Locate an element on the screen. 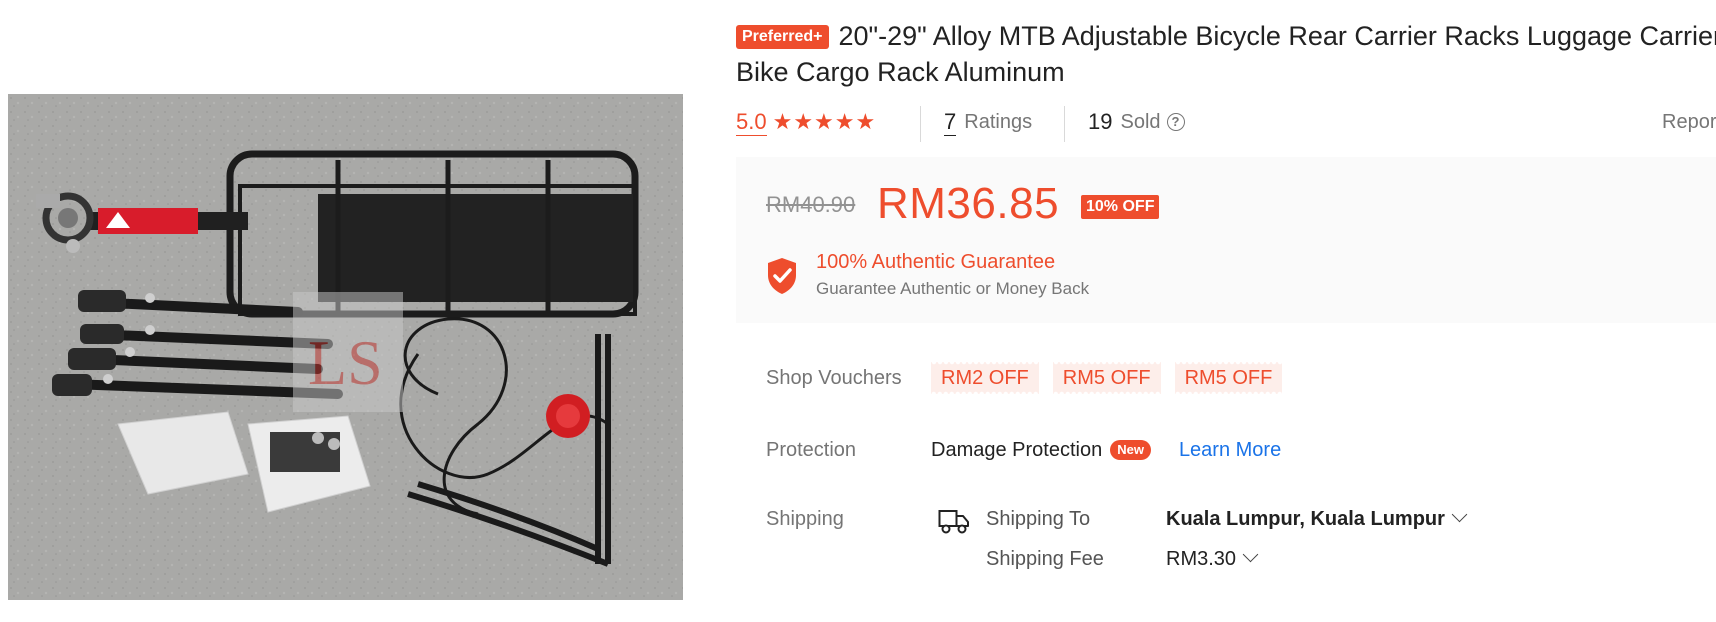 The width and height of the screenshot is (1716, 622). shipping-to-value: Kuala Lumpur, Kuala Lumpur is located at coordinates (1305, 519).